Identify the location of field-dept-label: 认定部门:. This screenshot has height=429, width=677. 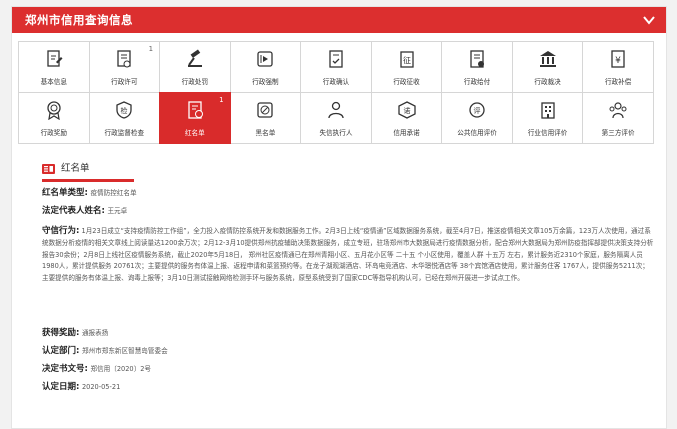
(61, 351).